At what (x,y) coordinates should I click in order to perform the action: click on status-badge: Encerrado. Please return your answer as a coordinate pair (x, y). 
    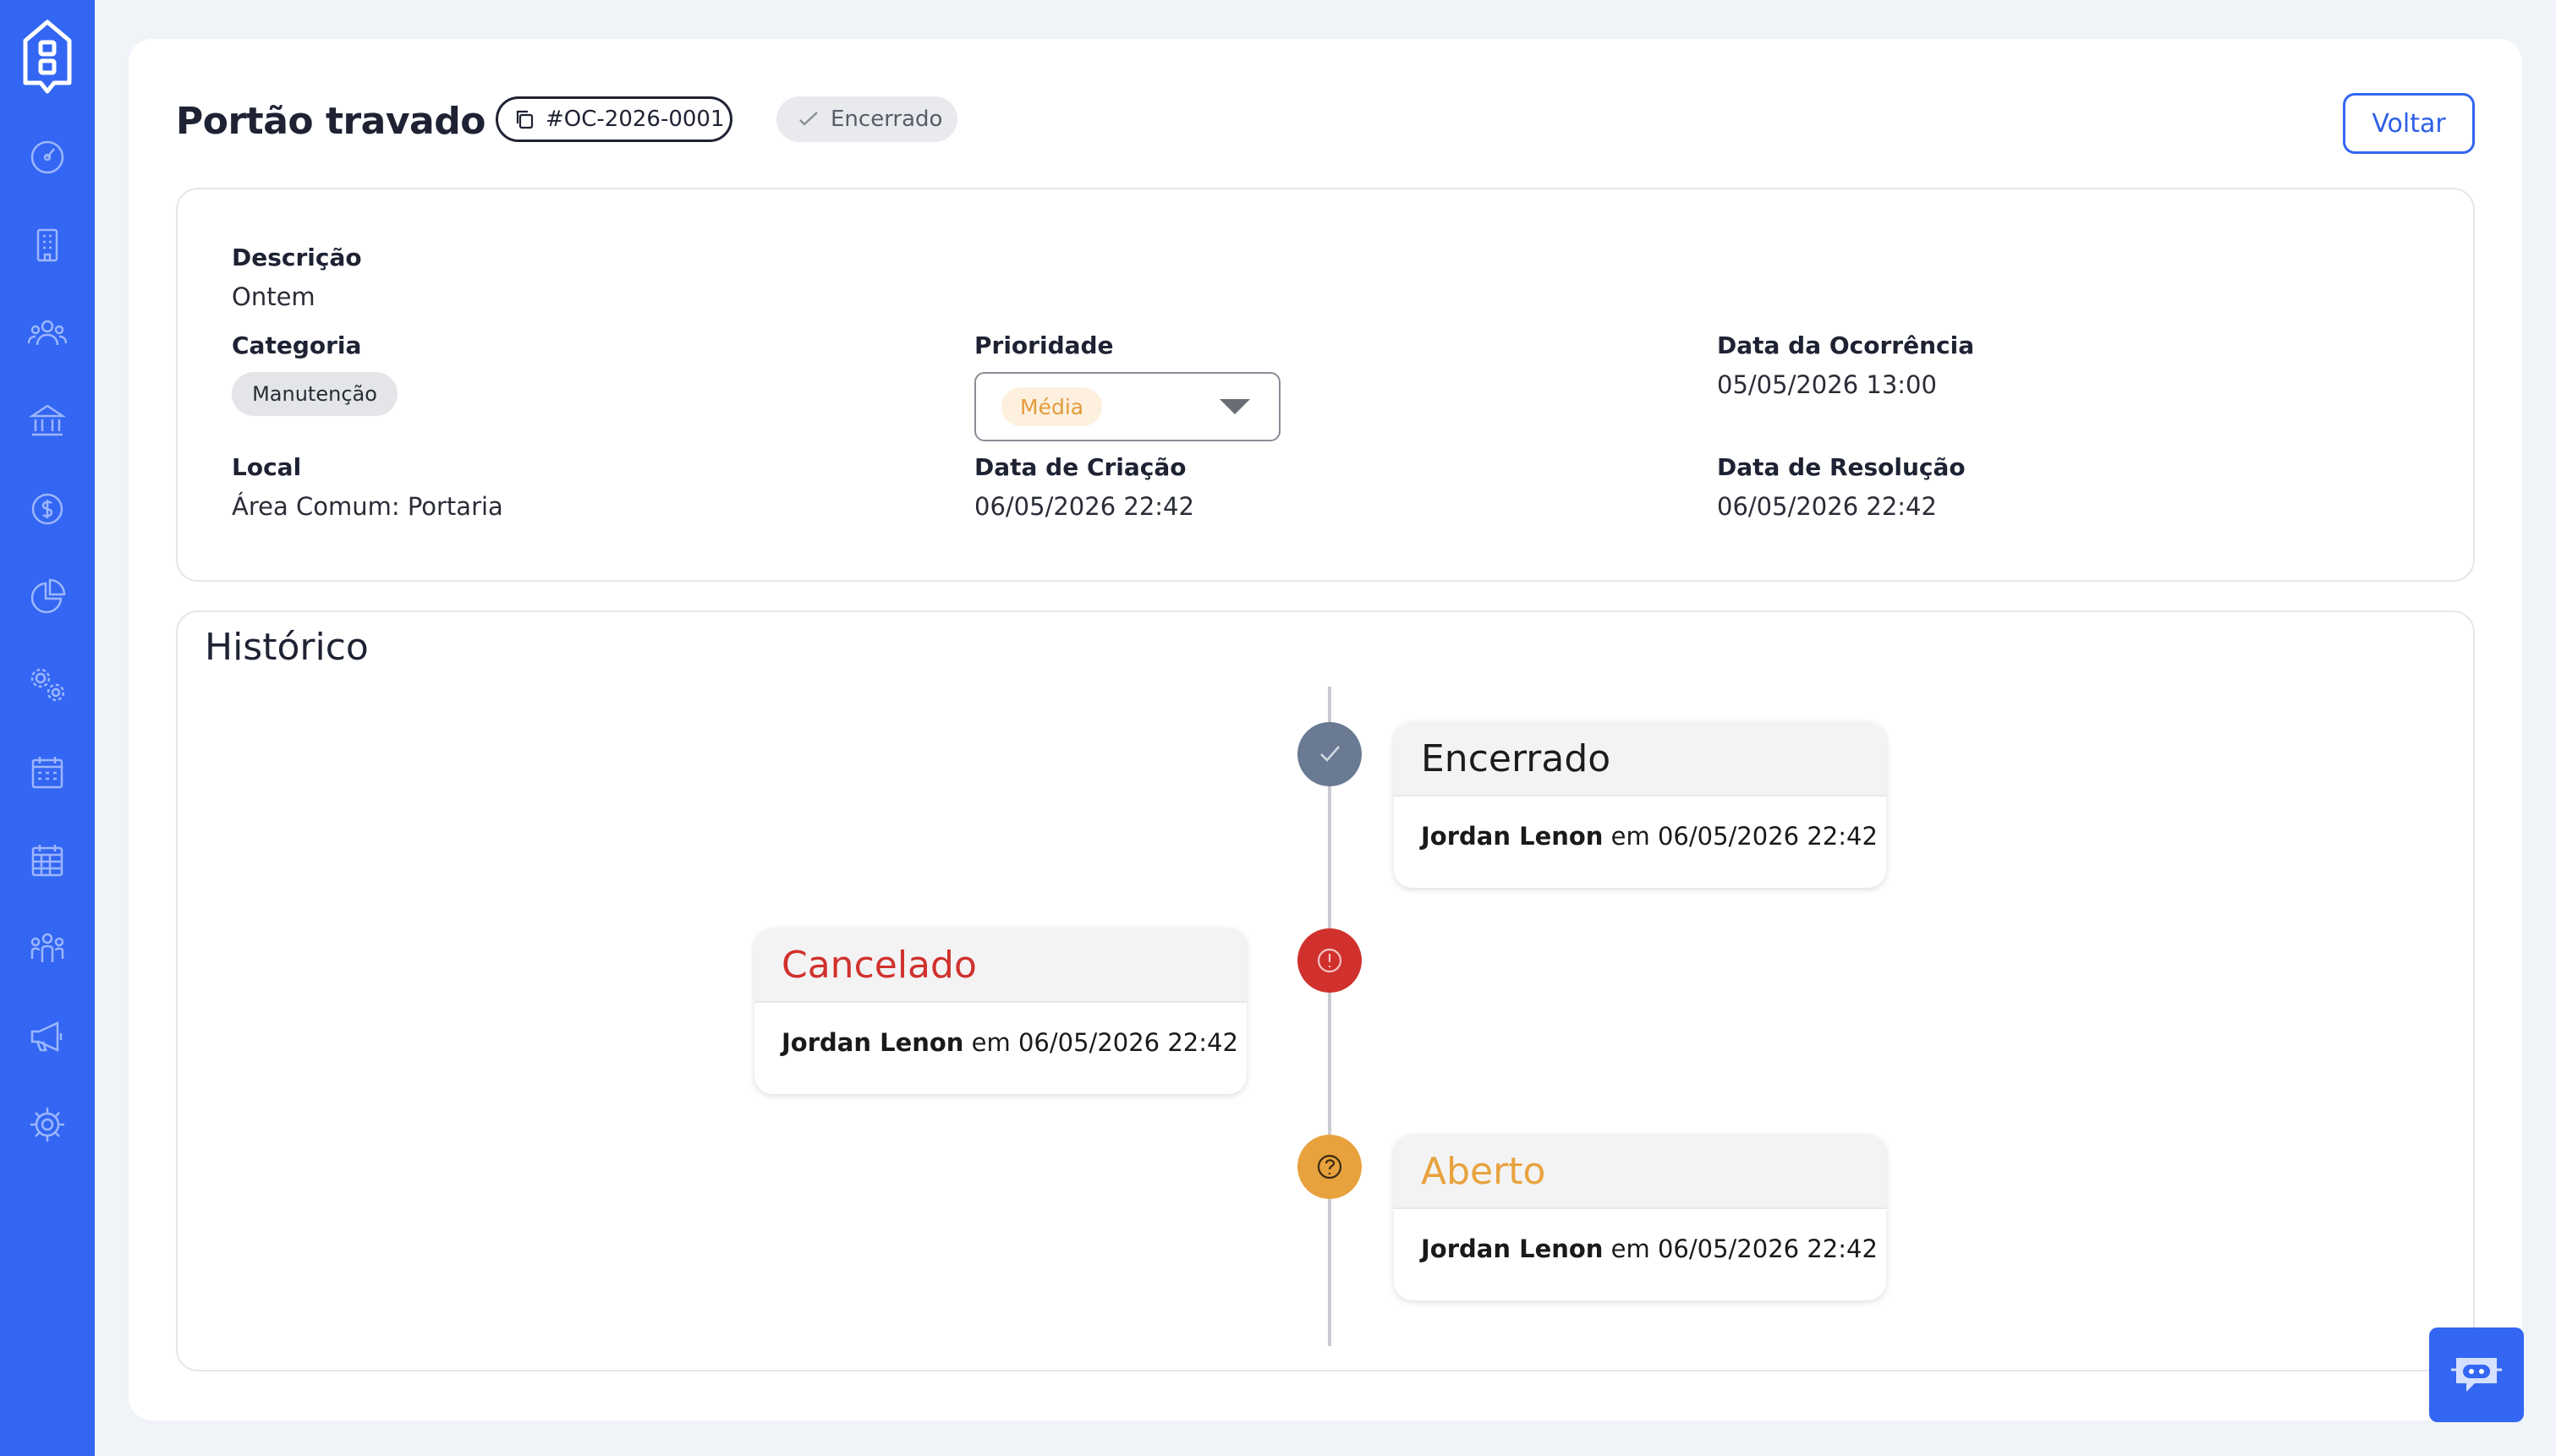
    Looking at the image, I should click on (866, 119).